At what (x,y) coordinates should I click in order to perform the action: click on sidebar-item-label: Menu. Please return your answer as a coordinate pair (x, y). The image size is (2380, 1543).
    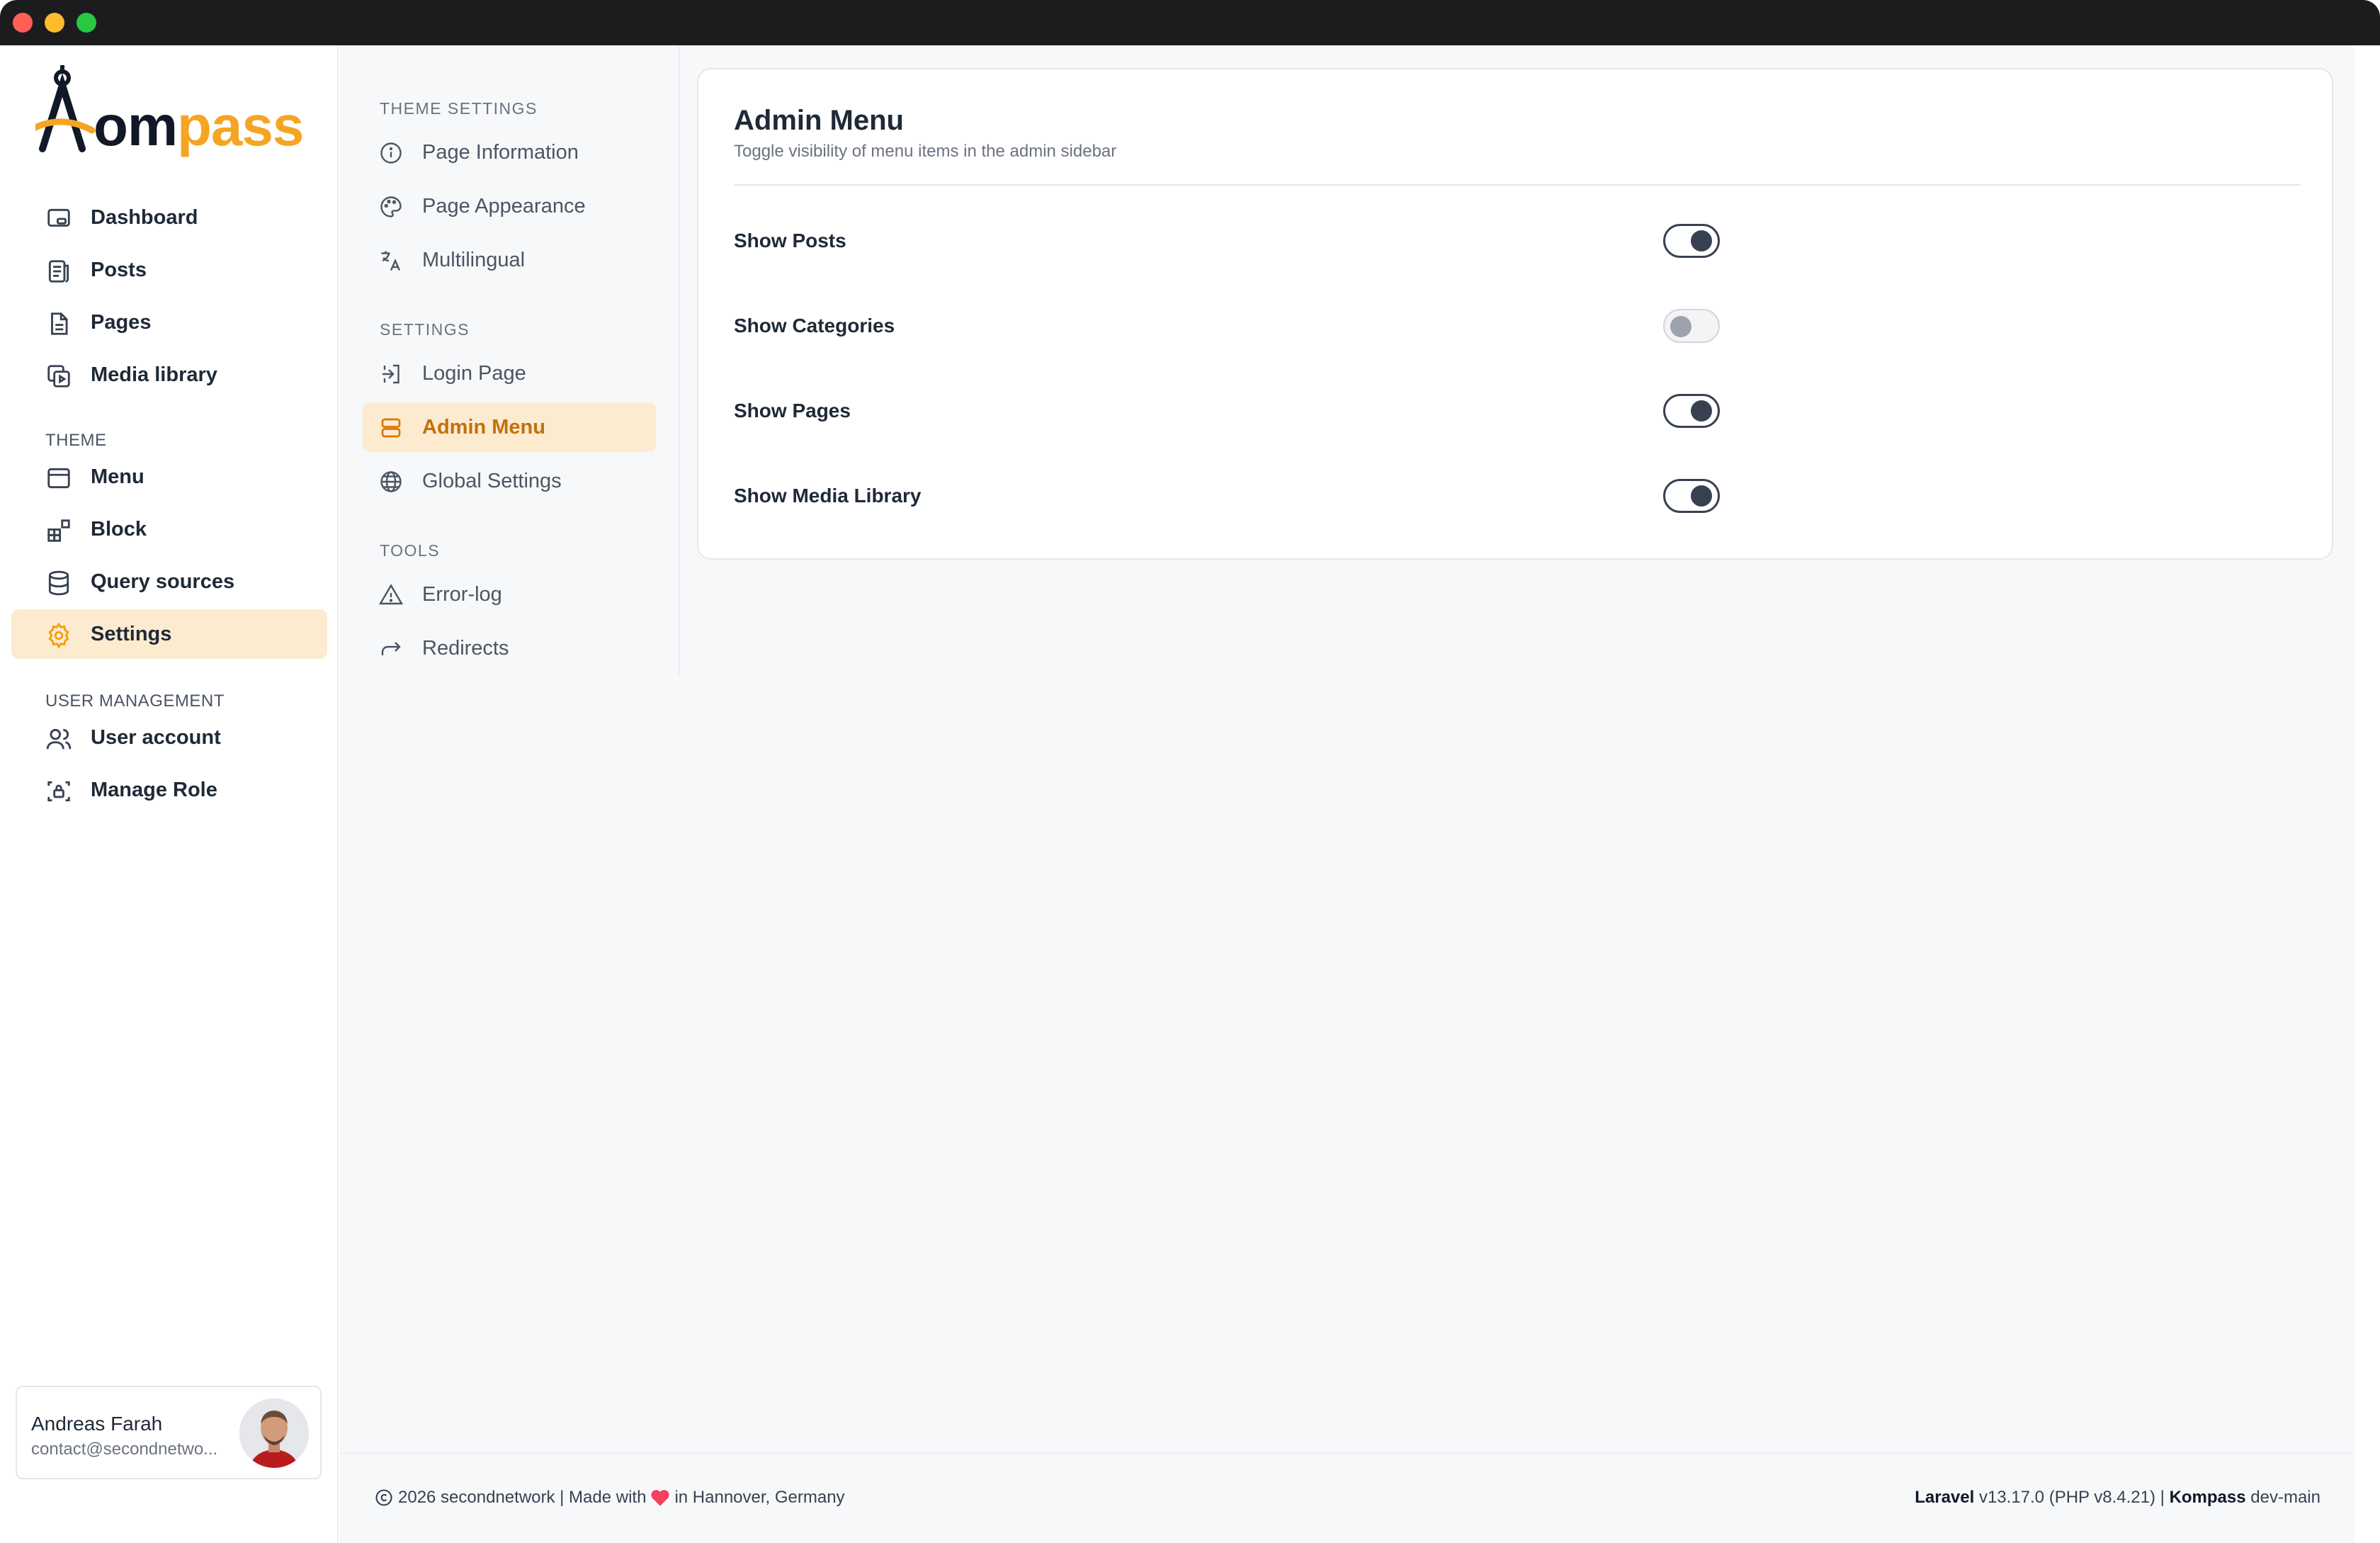
    Looking at the image, I should click on (118, 476).